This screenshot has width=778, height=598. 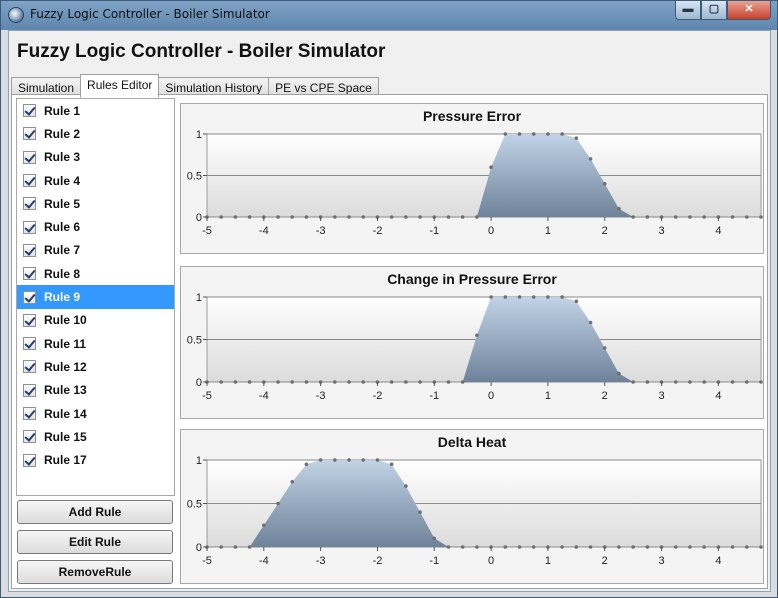 I want to click on rule-list-item: Rule 17, so click(x=95, y=459).